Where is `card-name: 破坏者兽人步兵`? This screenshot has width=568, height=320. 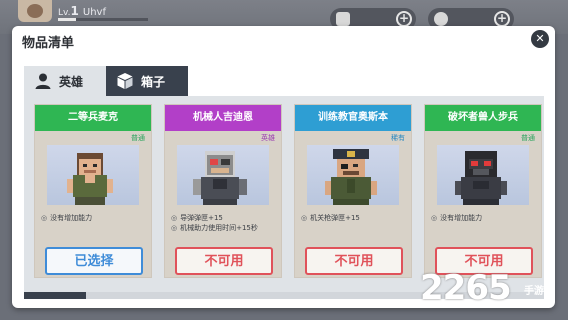
card-name: 破坏者兽人步兵 is located at coordinates (483, 118).